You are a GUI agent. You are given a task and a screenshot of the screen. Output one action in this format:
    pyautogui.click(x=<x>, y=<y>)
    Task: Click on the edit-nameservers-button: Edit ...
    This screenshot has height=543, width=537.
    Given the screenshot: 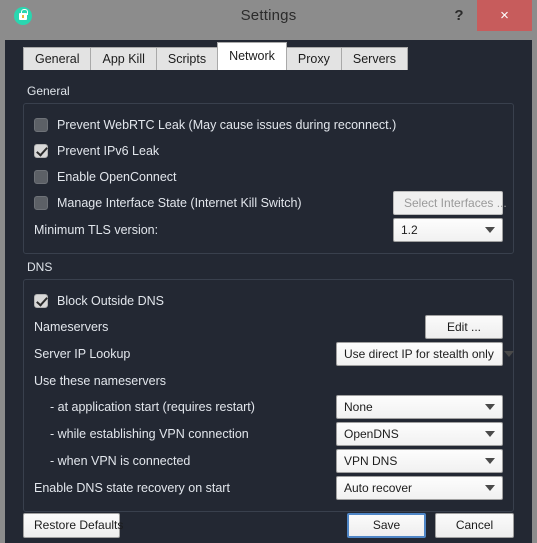 What is the action you would take?
    pyautogui.click(x=464, y=327)
    